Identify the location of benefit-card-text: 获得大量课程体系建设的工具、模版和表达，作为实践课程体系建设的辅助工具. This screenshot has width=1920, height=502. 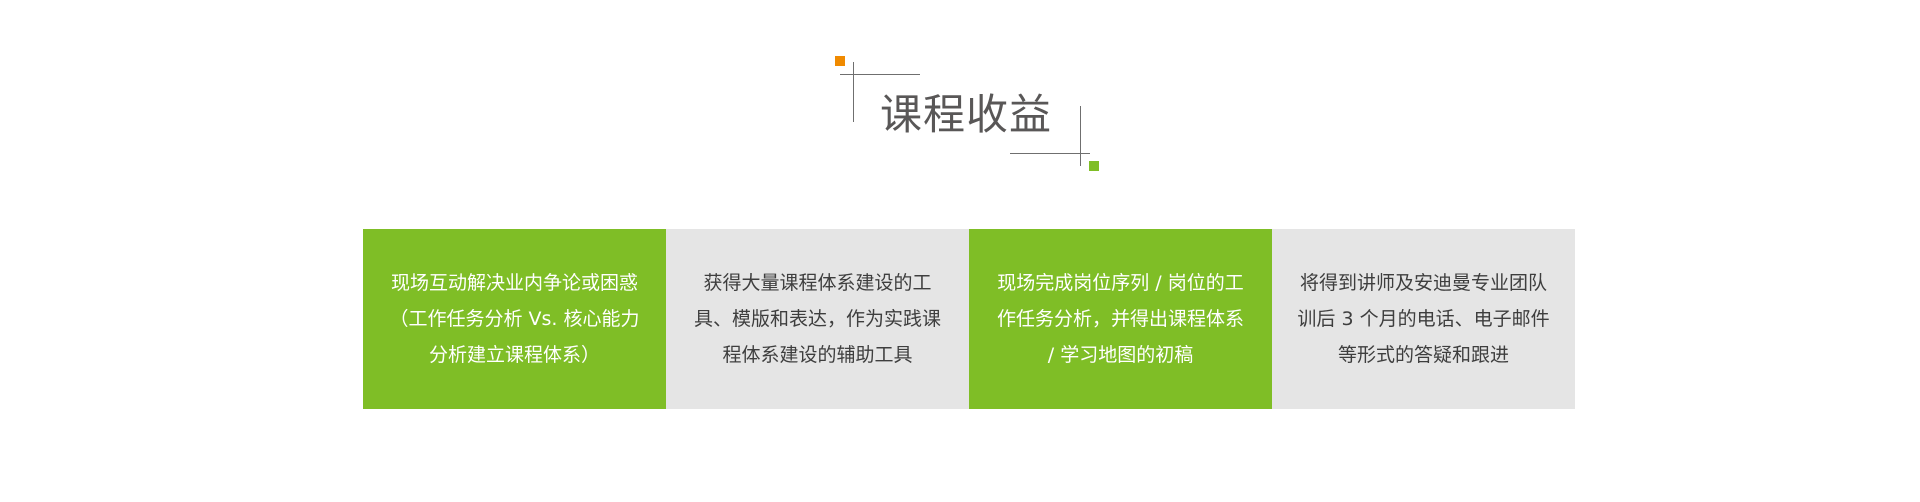
(817, 319).